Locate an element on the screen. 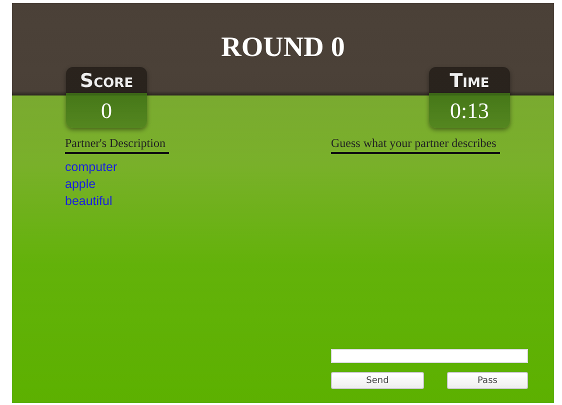 The width and height of the screenshot is (562, 405). guess-heading: Guess what your partner describes is located at coordinates (415, 145).